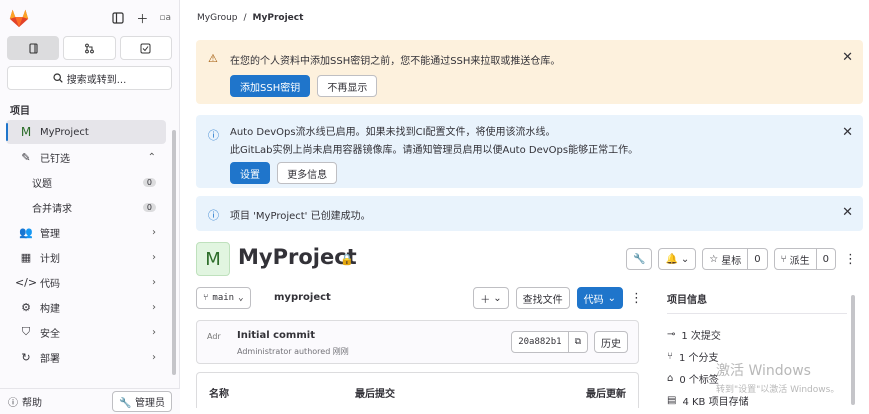 This screenshot has height=414, width=869. I want to click on fork-button: ⑂ 派生, so click(795, 259).